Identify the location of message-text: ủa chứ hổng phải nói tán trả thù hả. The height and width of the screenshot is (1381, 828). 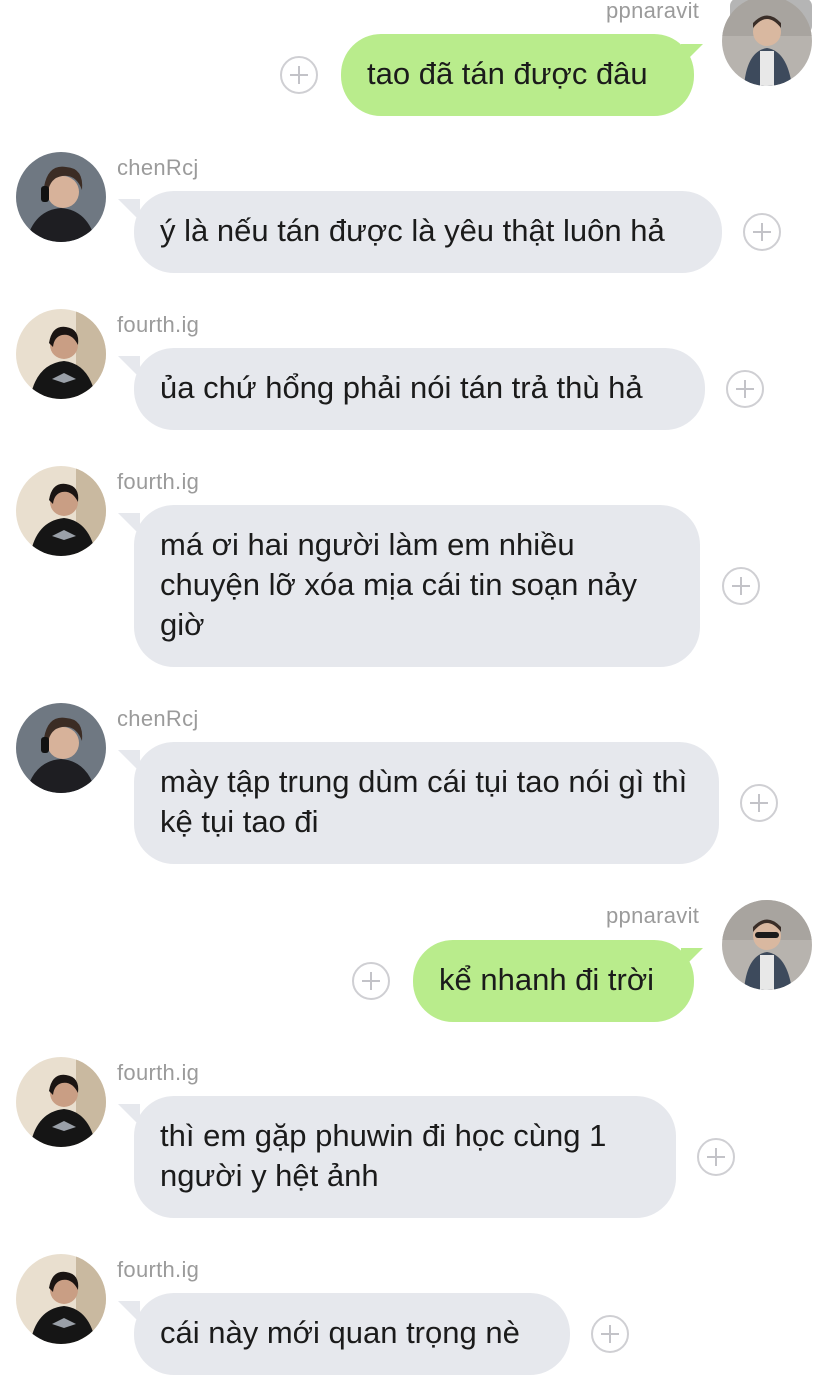
(401, 387).